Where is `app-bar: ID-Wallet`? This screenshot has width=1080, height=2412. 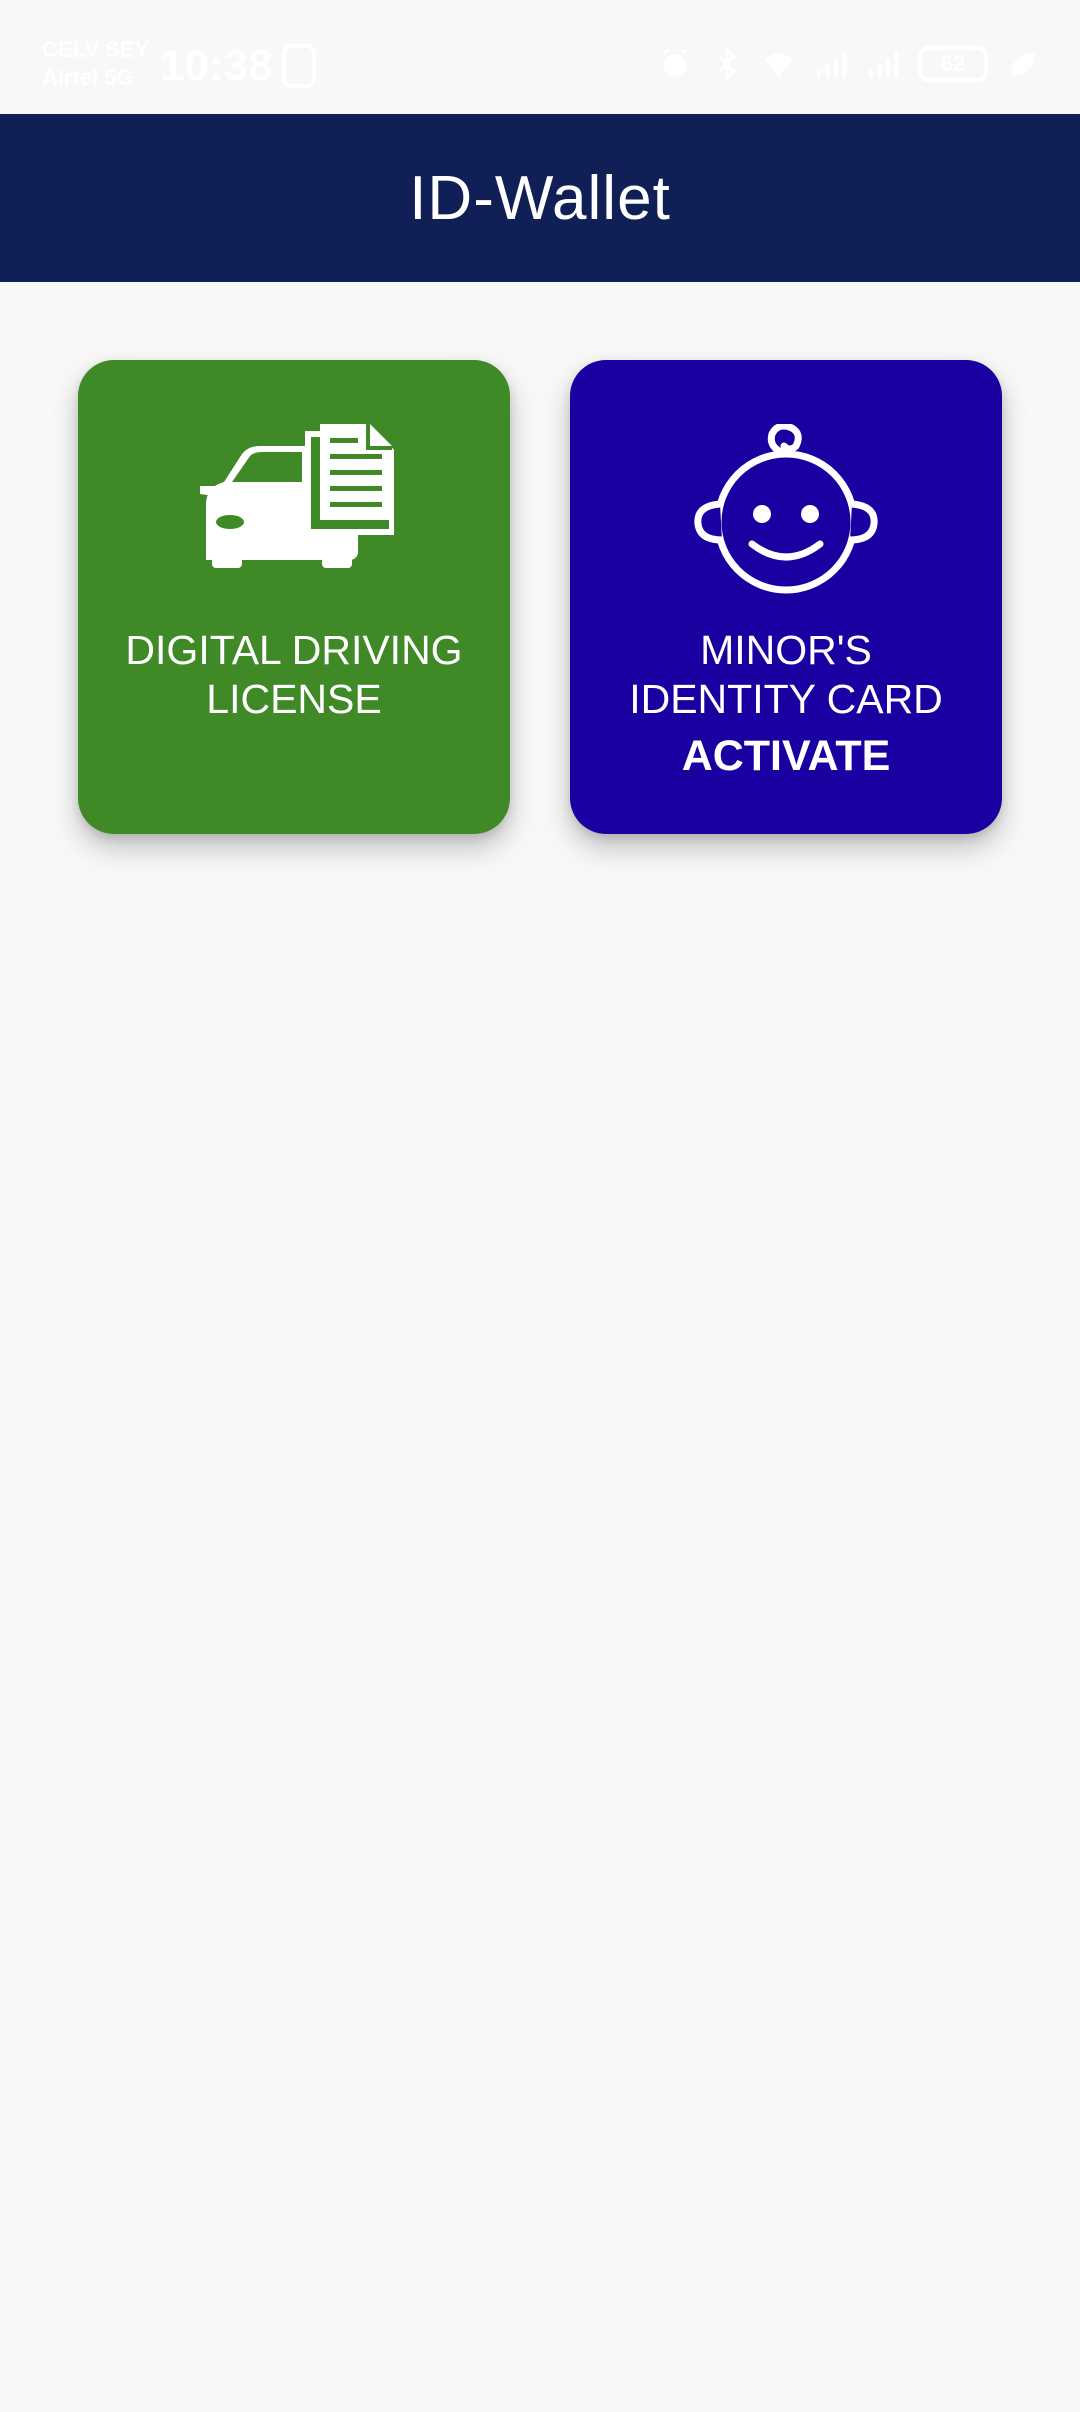 app-bar: ID-Wallet is located at coordinates (540, 198).